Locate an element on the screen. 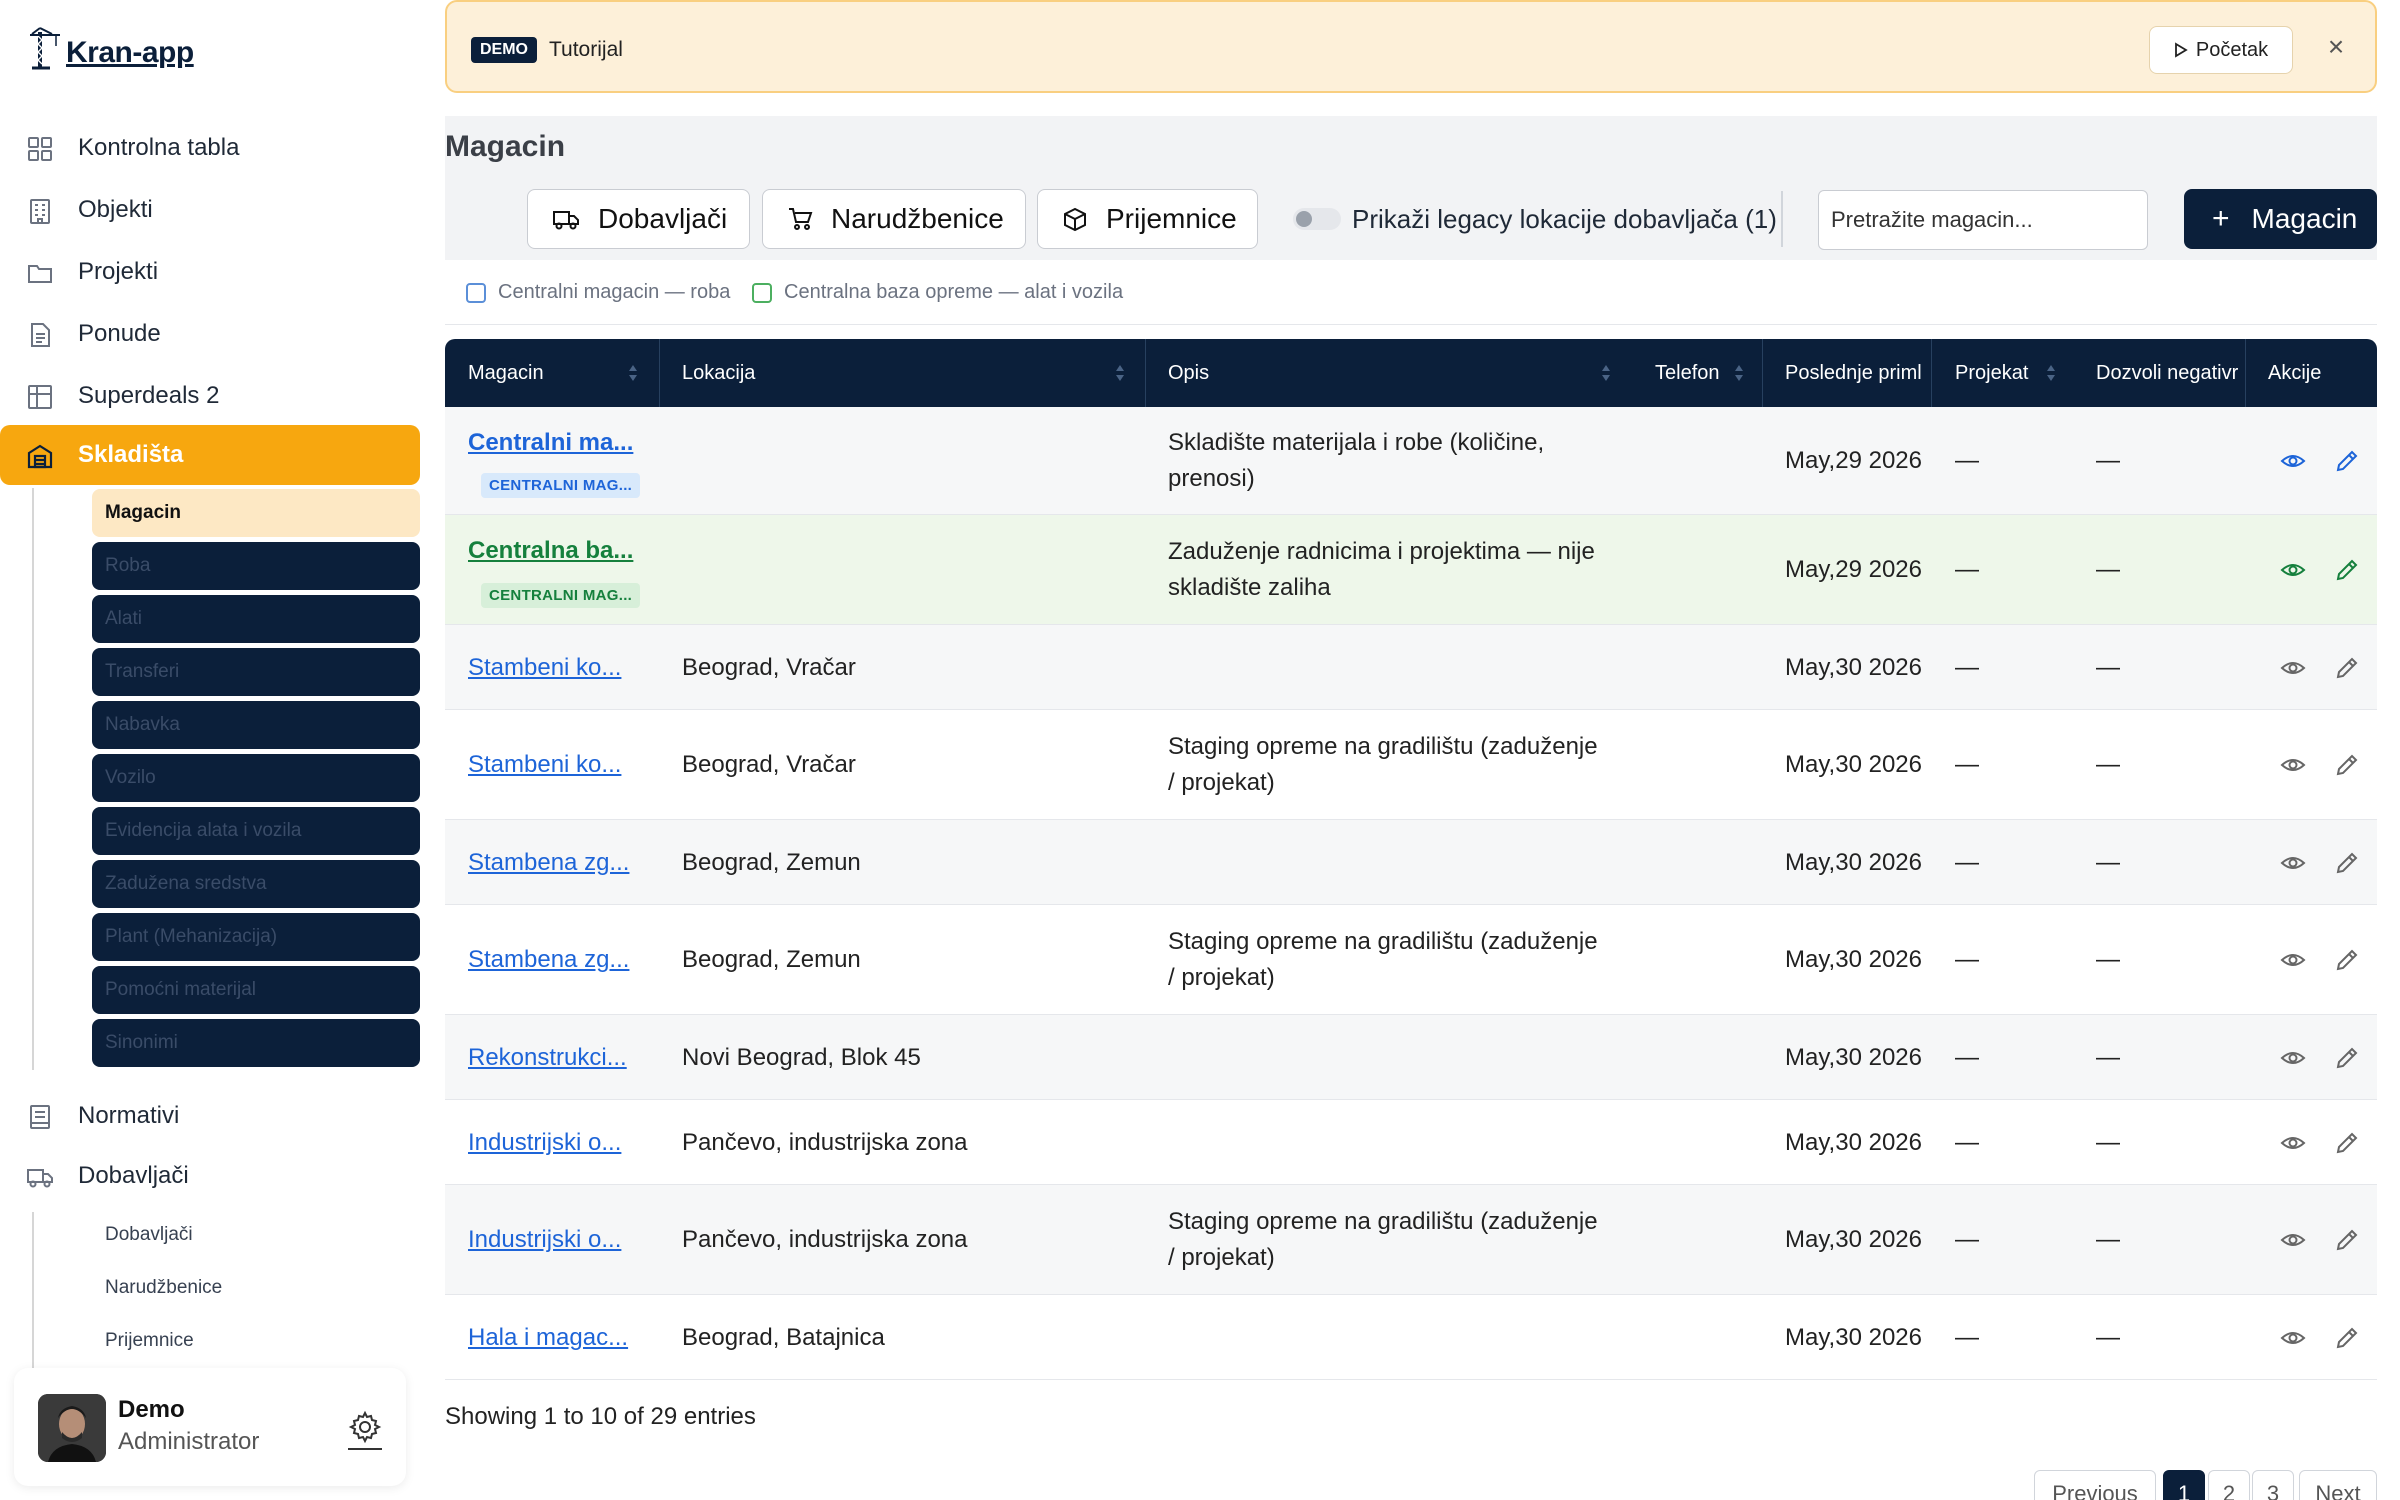 This screenshot has width=2400, height=1500. submenu-item-zaduzena-sredstva: Zadužena sredstva is located at coordinates (256, 884).